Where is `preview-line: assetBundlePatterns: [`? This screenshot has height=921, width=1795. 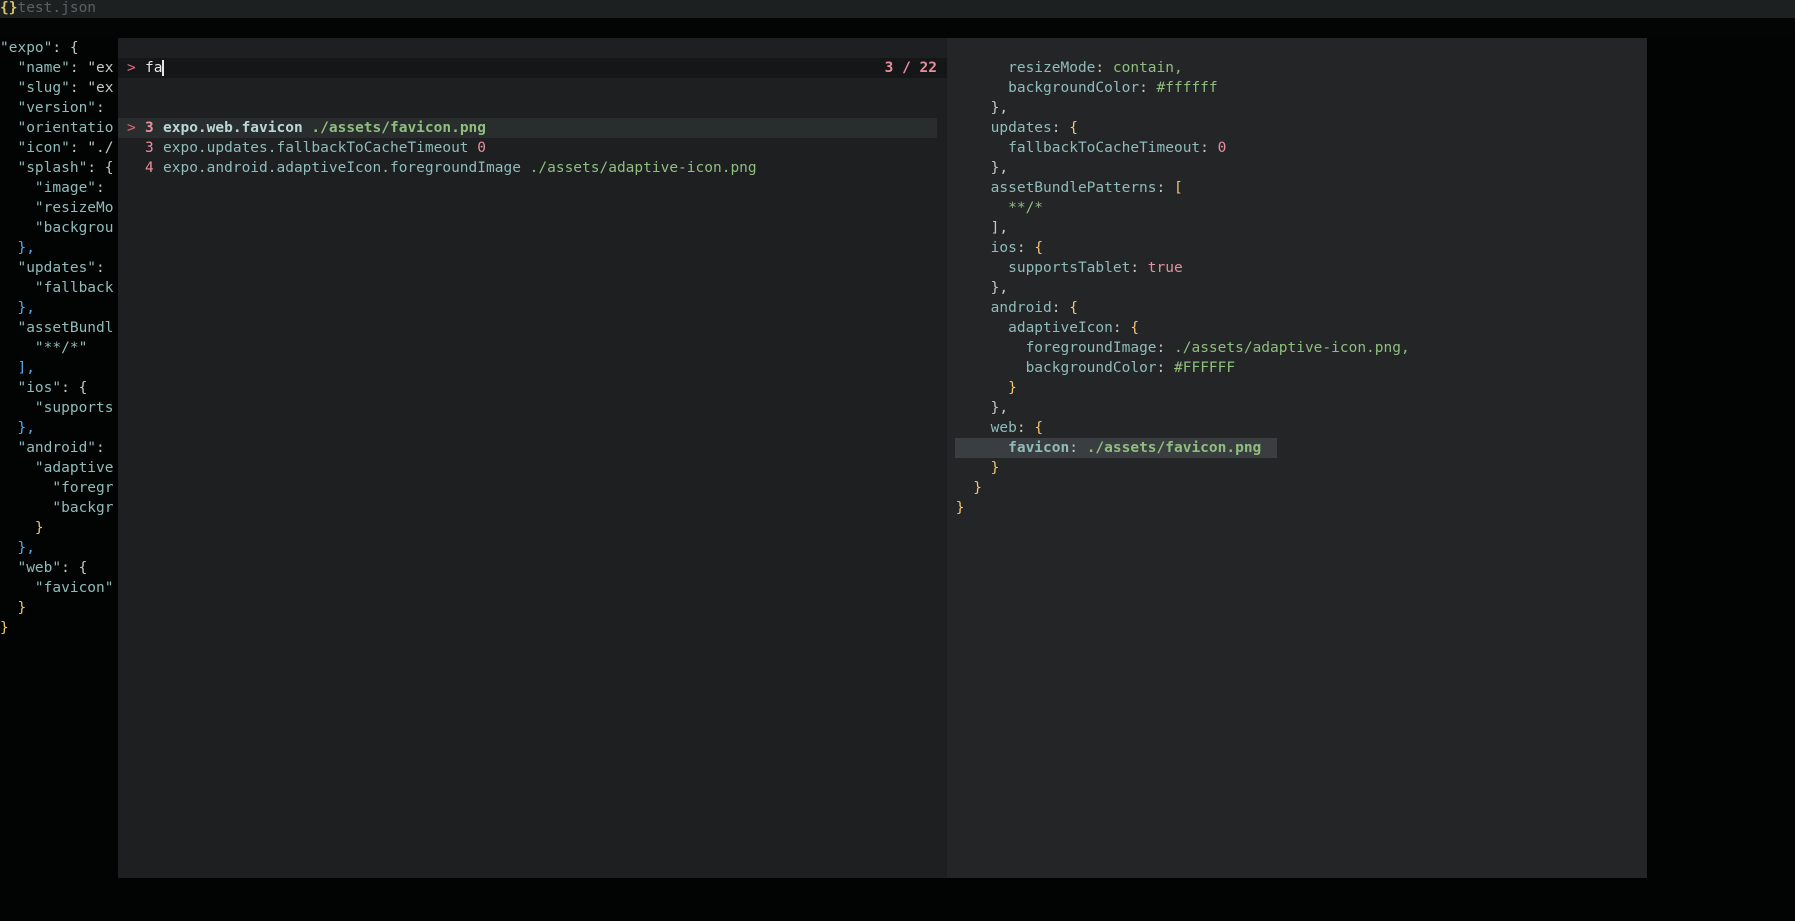 preview-line: assetBundlePatterns: [ is located at coordinates (1086, 188).